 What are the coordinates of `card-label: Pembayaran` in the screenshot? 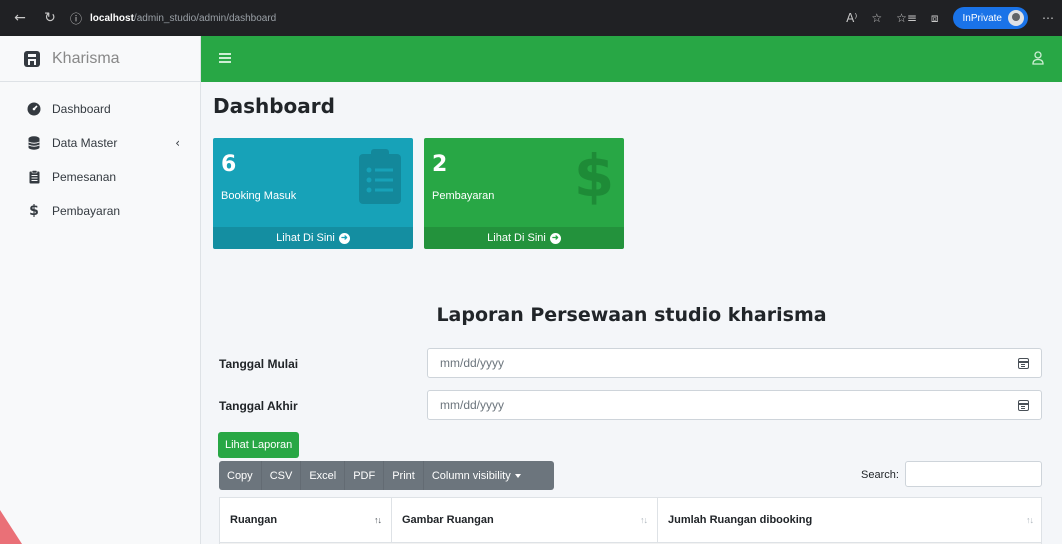 It's located at (463, 196).